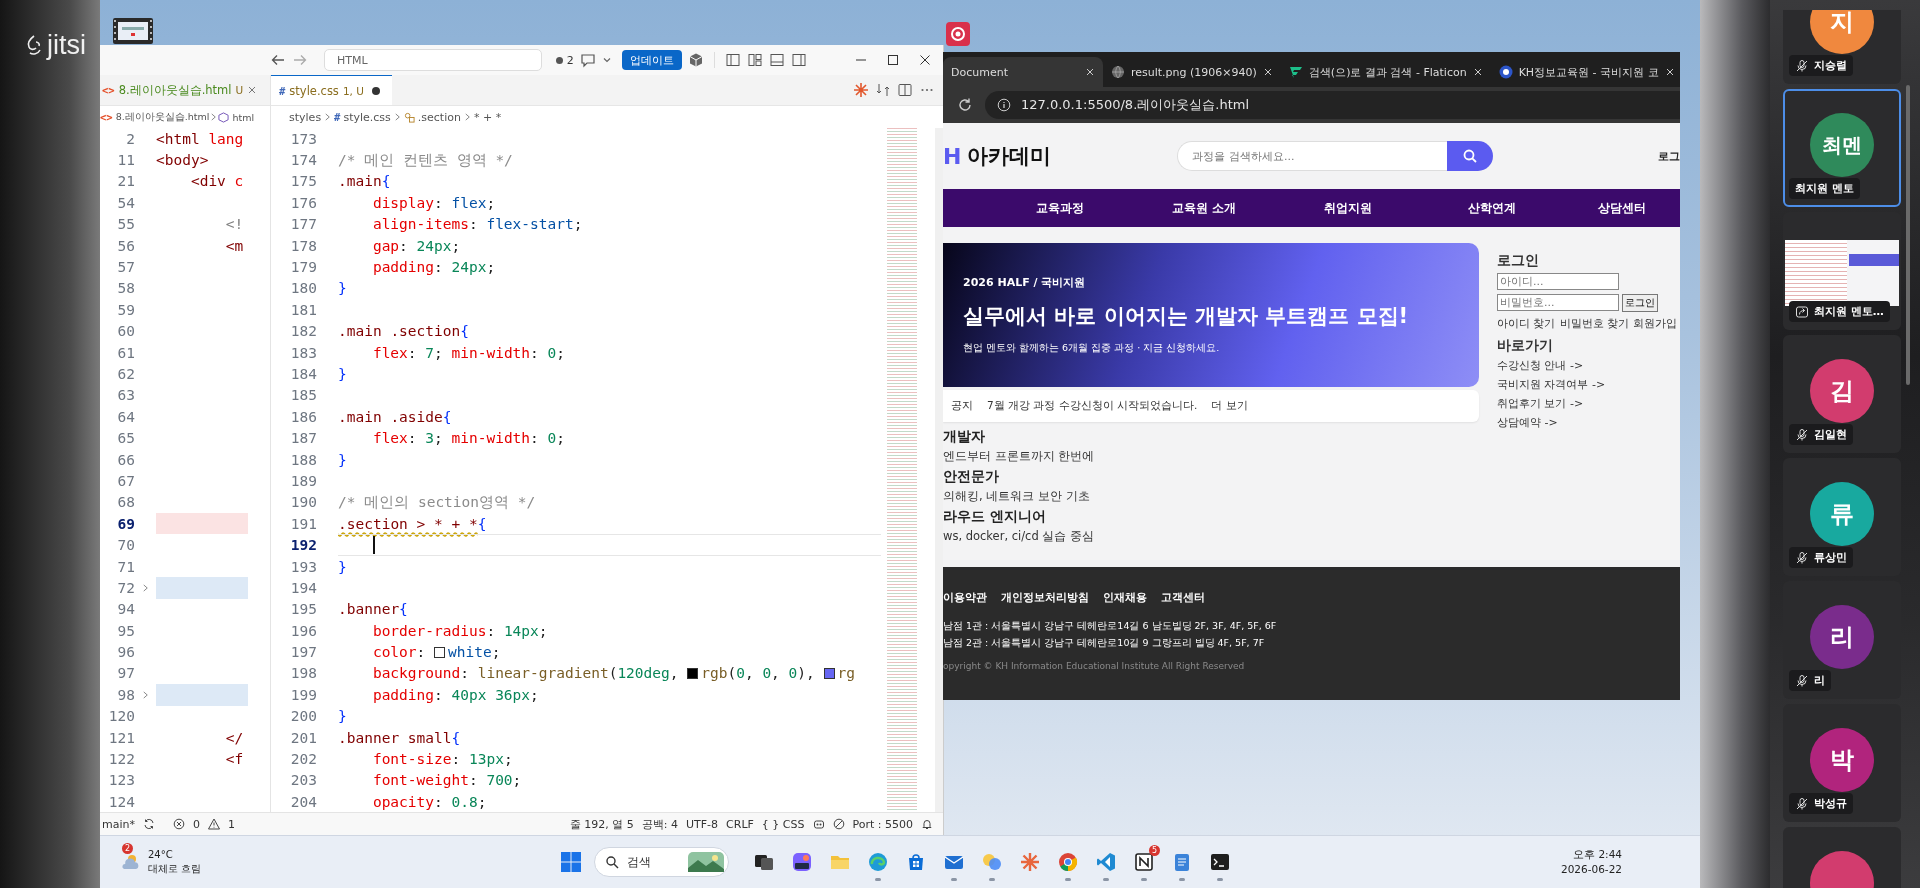  What do you see at coordinates (992, 862) in the screenshot?
I see `colorful-blob-icon` at bounding box center [992, 862].